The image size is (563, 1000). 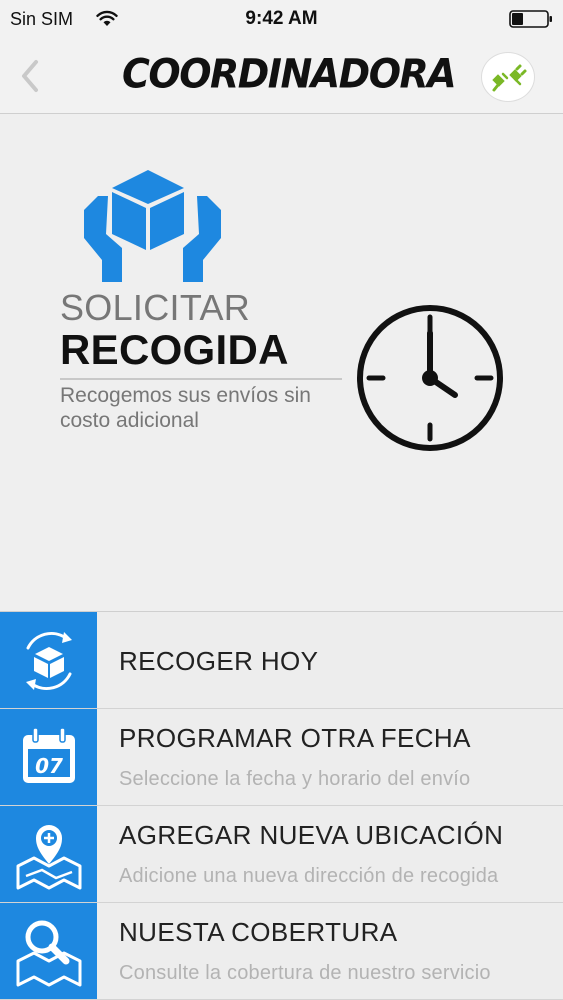 What do you see at coordinates (258, 932) in the screenshot?
I see `menu-item-title: NUESTA COBERTURA` at bounding box center [258, 932].